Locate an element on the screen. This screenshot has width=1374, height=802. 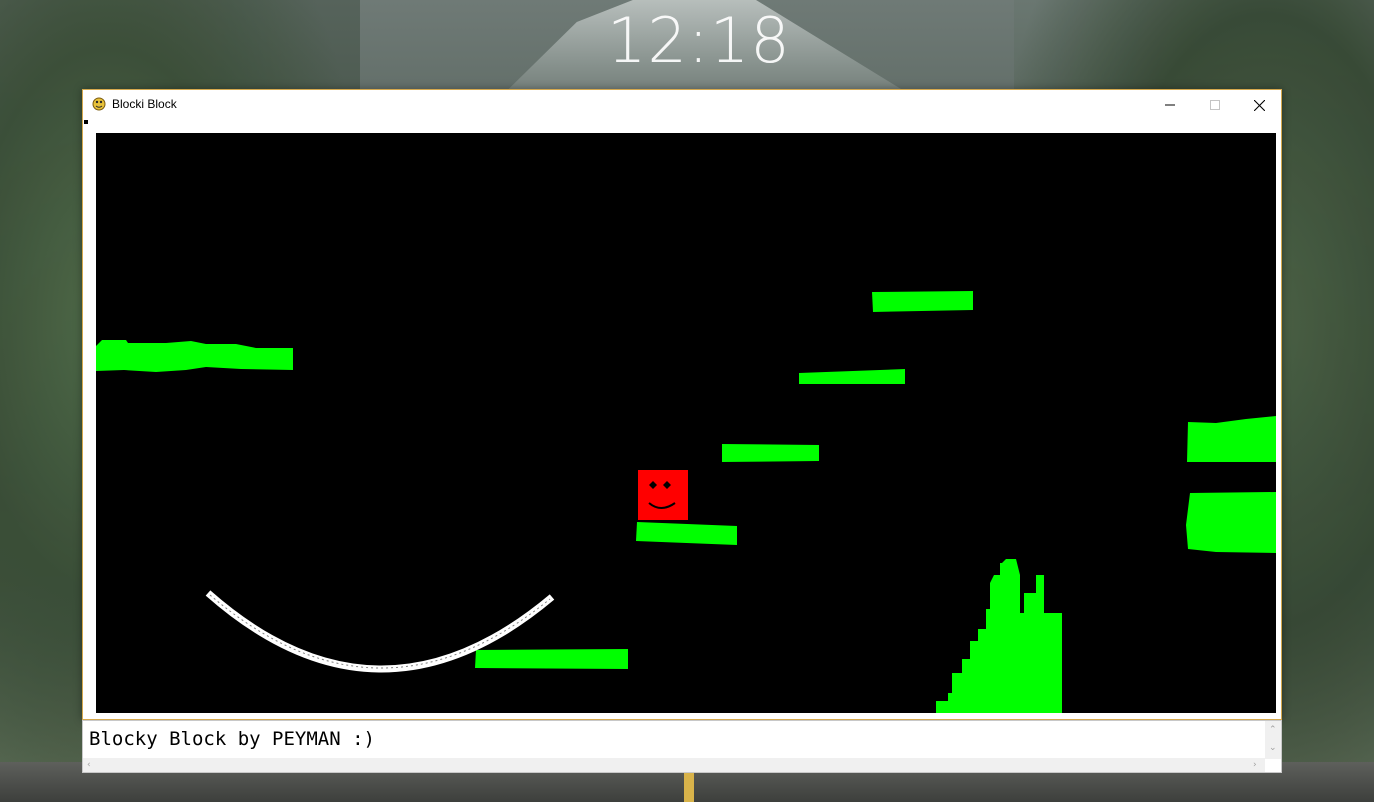
maximize-icon is located at coordinates (1214, 105).